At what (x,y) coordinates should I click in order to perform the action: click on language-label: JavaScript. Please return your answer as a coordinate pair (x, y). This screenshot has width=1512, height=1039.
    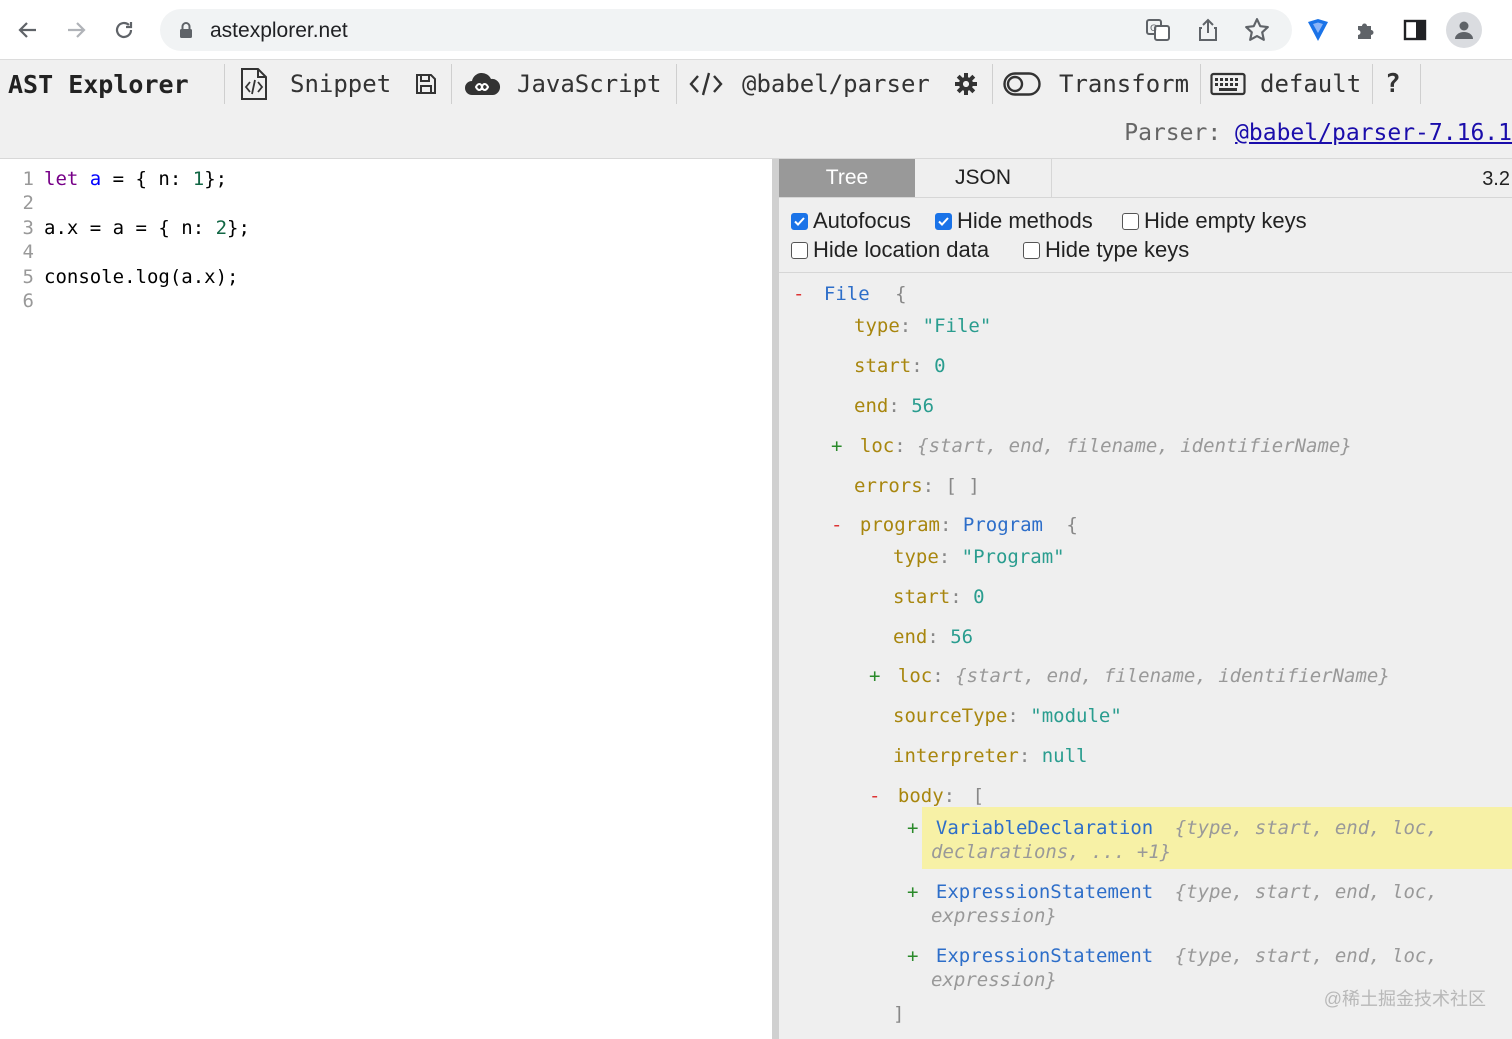
    Looking at the image, I should click on (589, 84).